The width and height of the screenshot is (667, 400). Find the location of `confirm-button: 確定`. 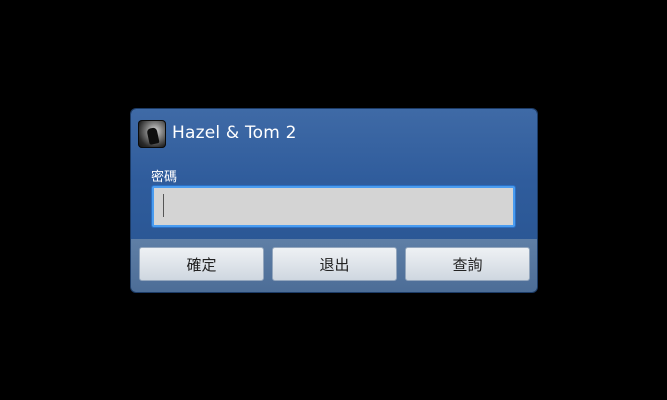

confirm-button: 確定 is located at coordinates (201, 264).